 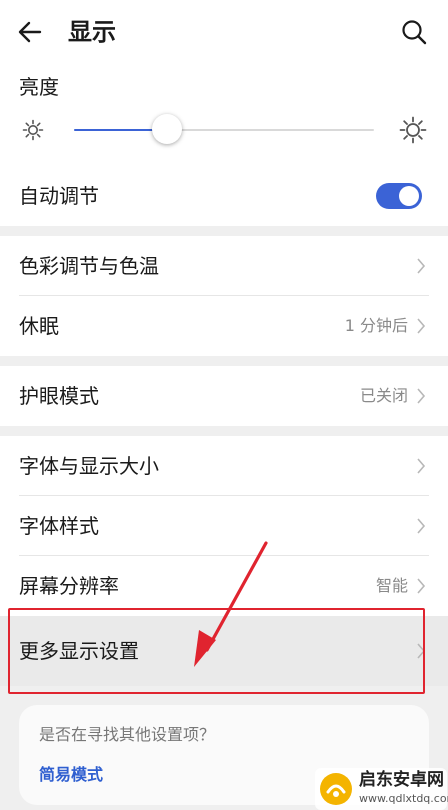 What do you see at coordinates (92, 32) in the screenshot?
I see `page-title: 显示` at bounding box center [92, 32].